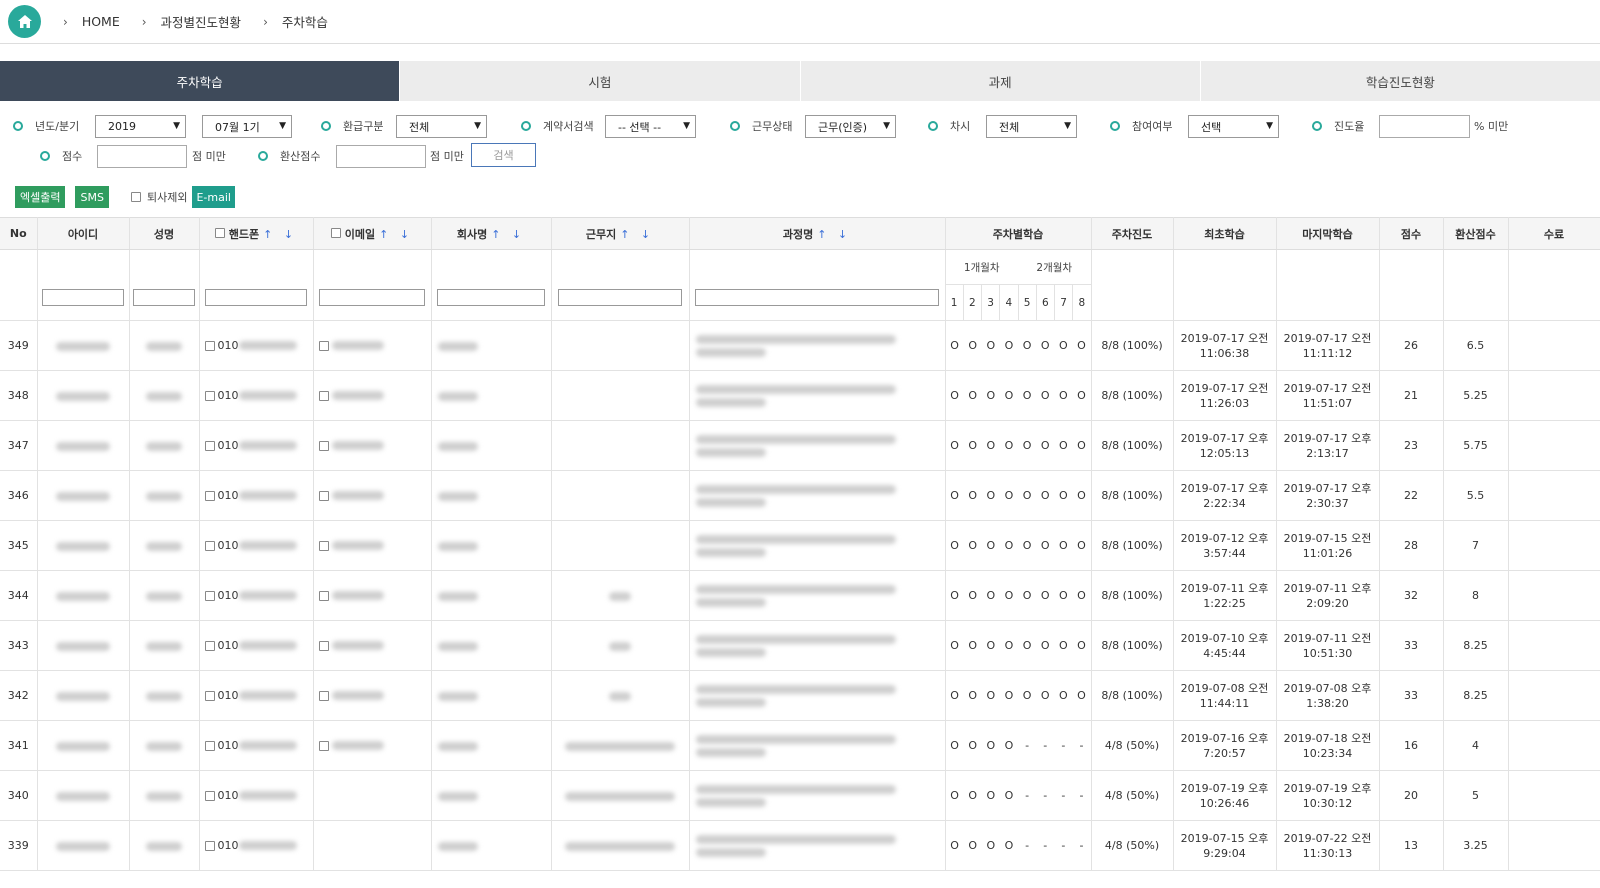 This screenshot has height=888, width=1600. I want to click on round-select: 전체 ▼, so click(1031, 126).